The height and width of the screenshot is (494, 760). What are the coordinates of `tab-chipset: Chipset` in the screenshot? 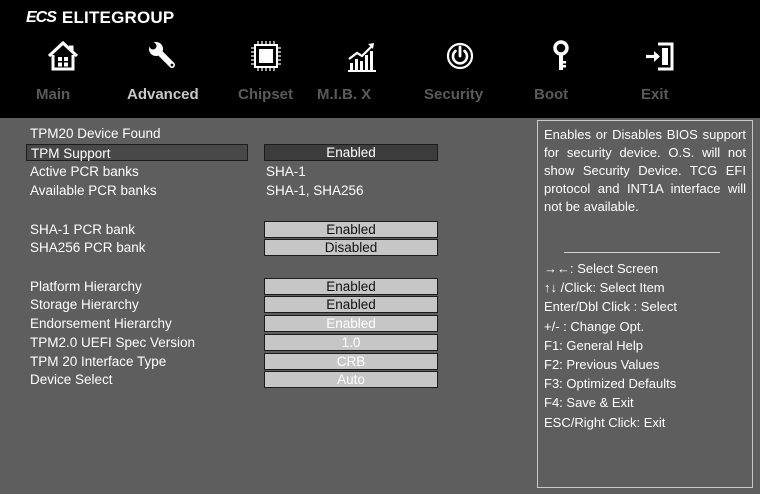 It's located at (265, 94).